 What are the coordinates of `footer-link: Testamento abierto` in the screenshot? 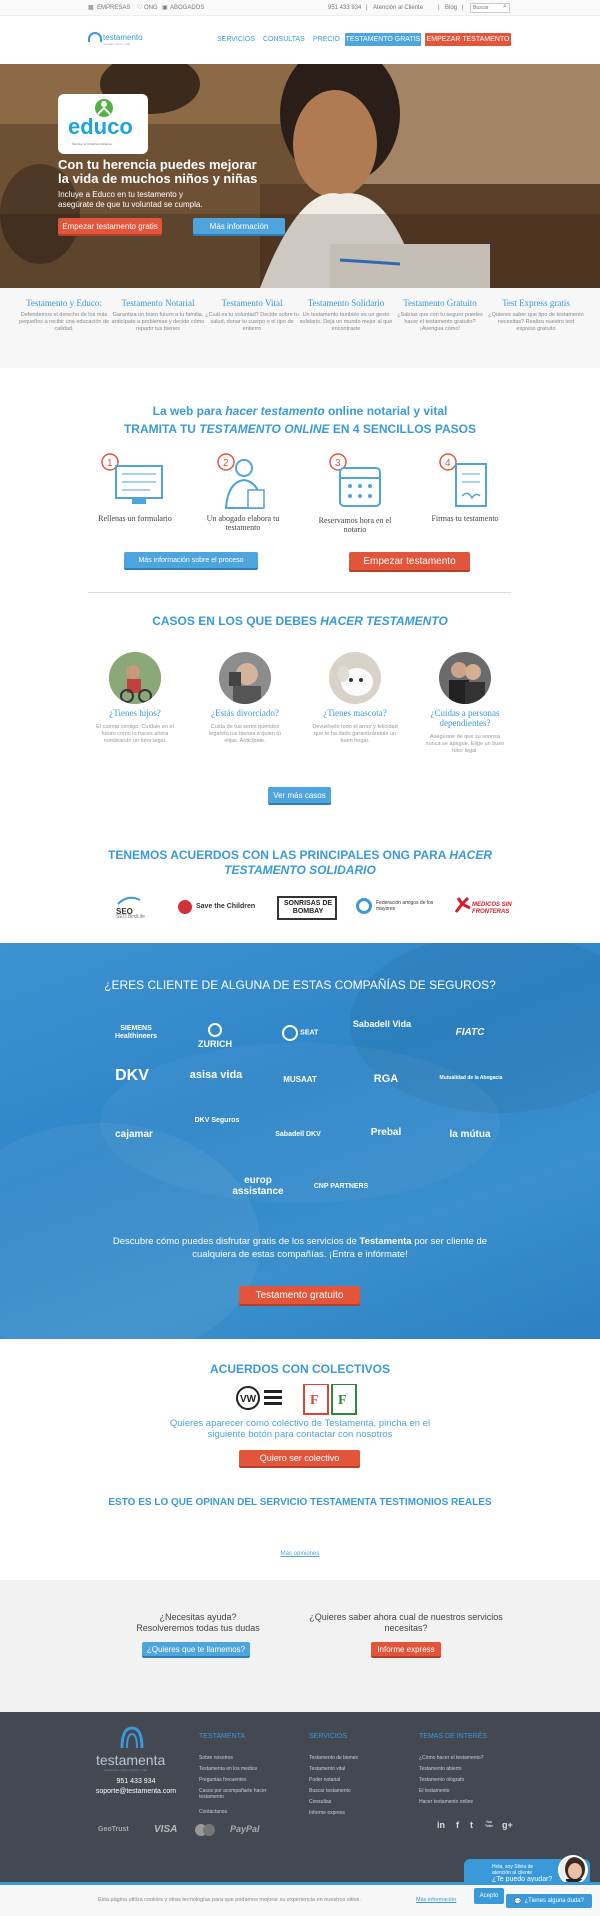 It's located at (440, 1769).